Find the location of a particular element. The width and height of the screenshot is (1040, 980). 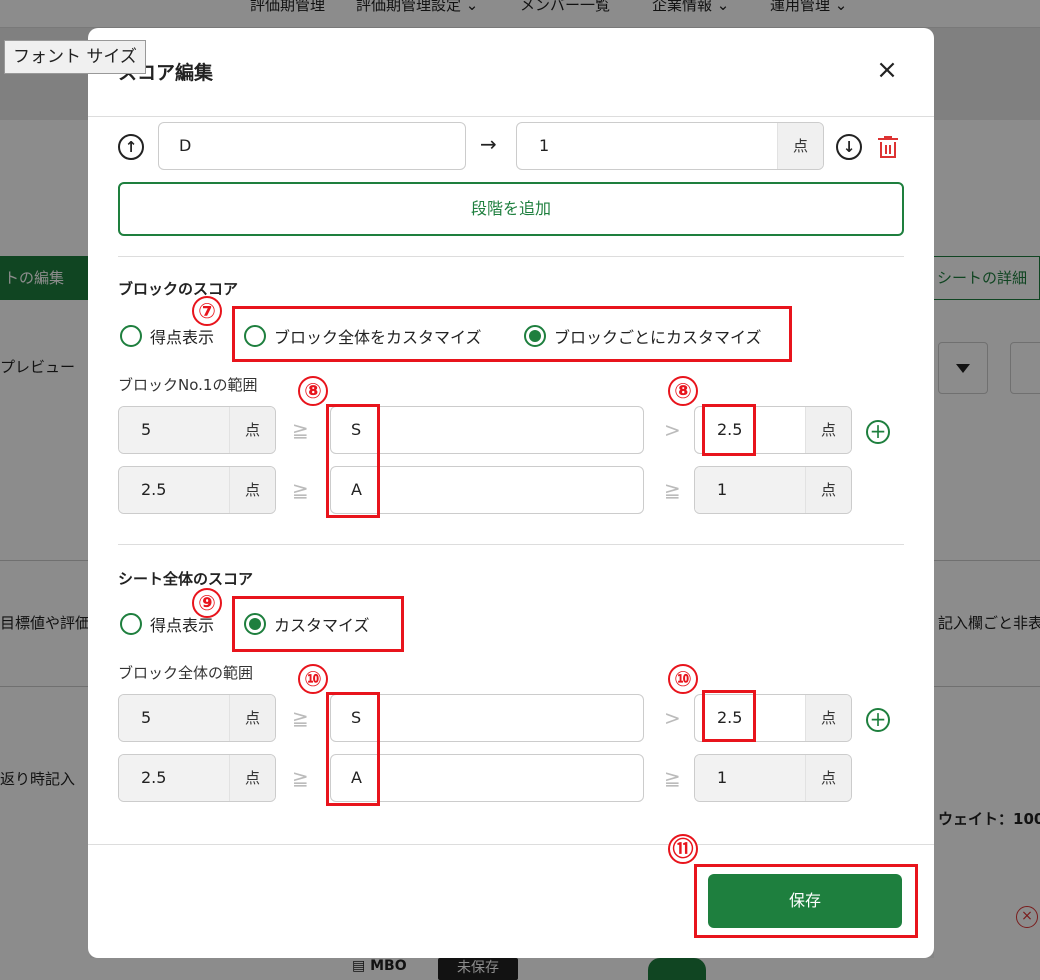

trash-icon is located at coordinates (888, 147).